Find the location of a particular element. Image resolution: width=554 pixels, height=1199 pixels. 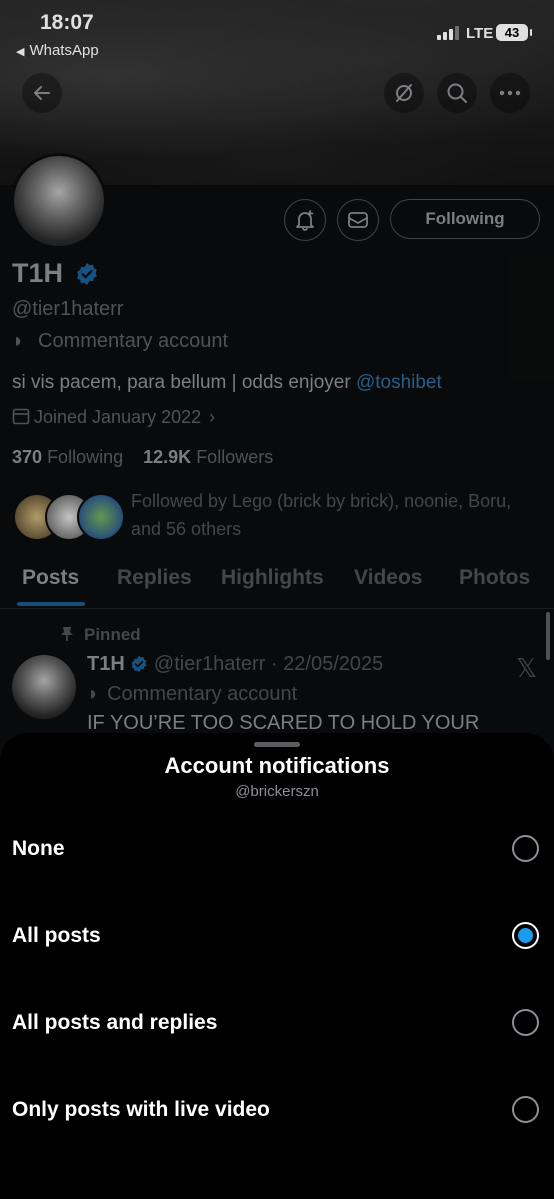

option-live-video: Only posts with live video is located at coordinates (277, 1111).